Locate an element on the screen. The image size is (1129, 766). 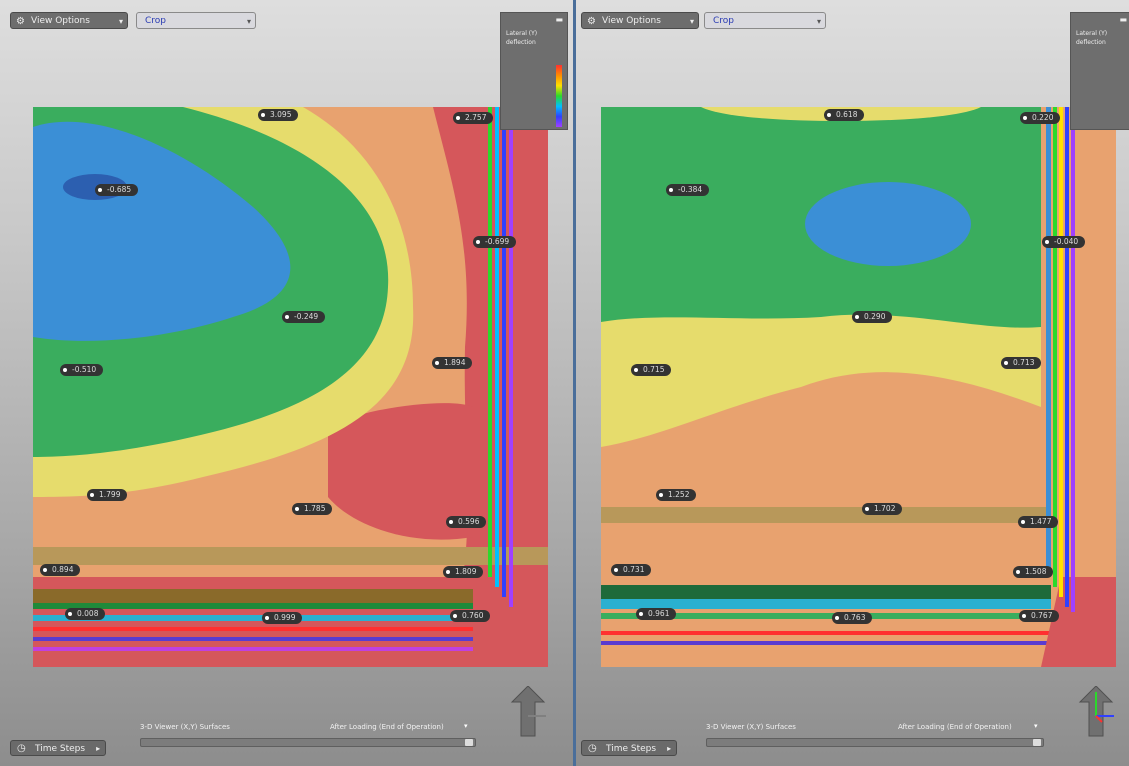
deflection-label: 0.220 is located at coordinates (1040, 118).